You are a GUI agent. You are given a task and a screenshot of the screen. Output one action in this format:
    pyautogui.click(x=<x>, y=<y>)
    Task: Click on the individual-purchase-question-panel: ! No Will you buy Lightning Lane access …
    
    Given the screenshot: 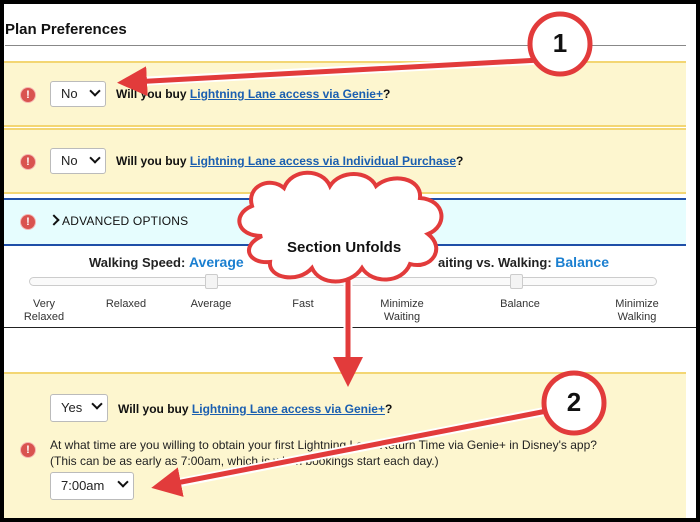 What is the action you would take?
    pyautogui.click(x=345, y=161)
    